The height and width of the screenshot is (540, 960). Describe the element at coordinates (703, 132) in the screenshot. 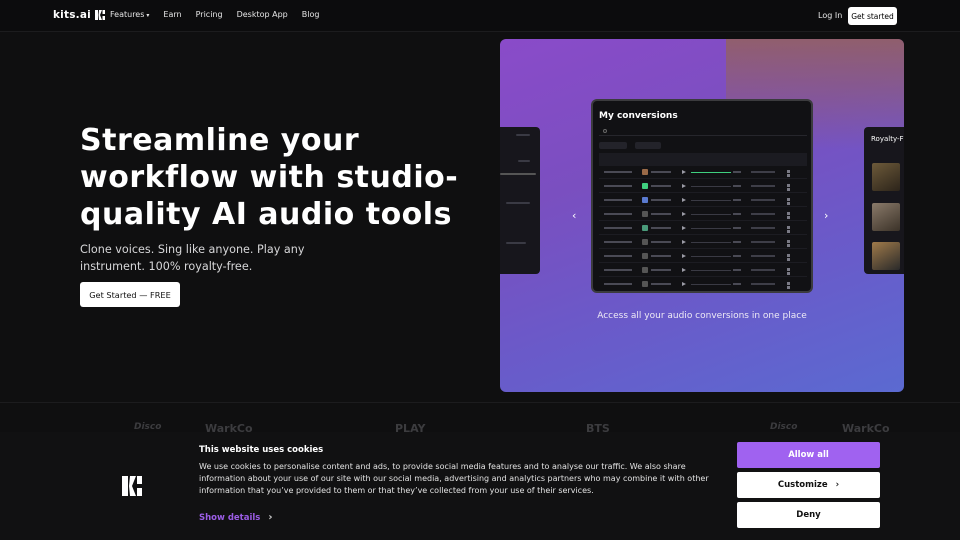

I see `conversions-search` at that location.